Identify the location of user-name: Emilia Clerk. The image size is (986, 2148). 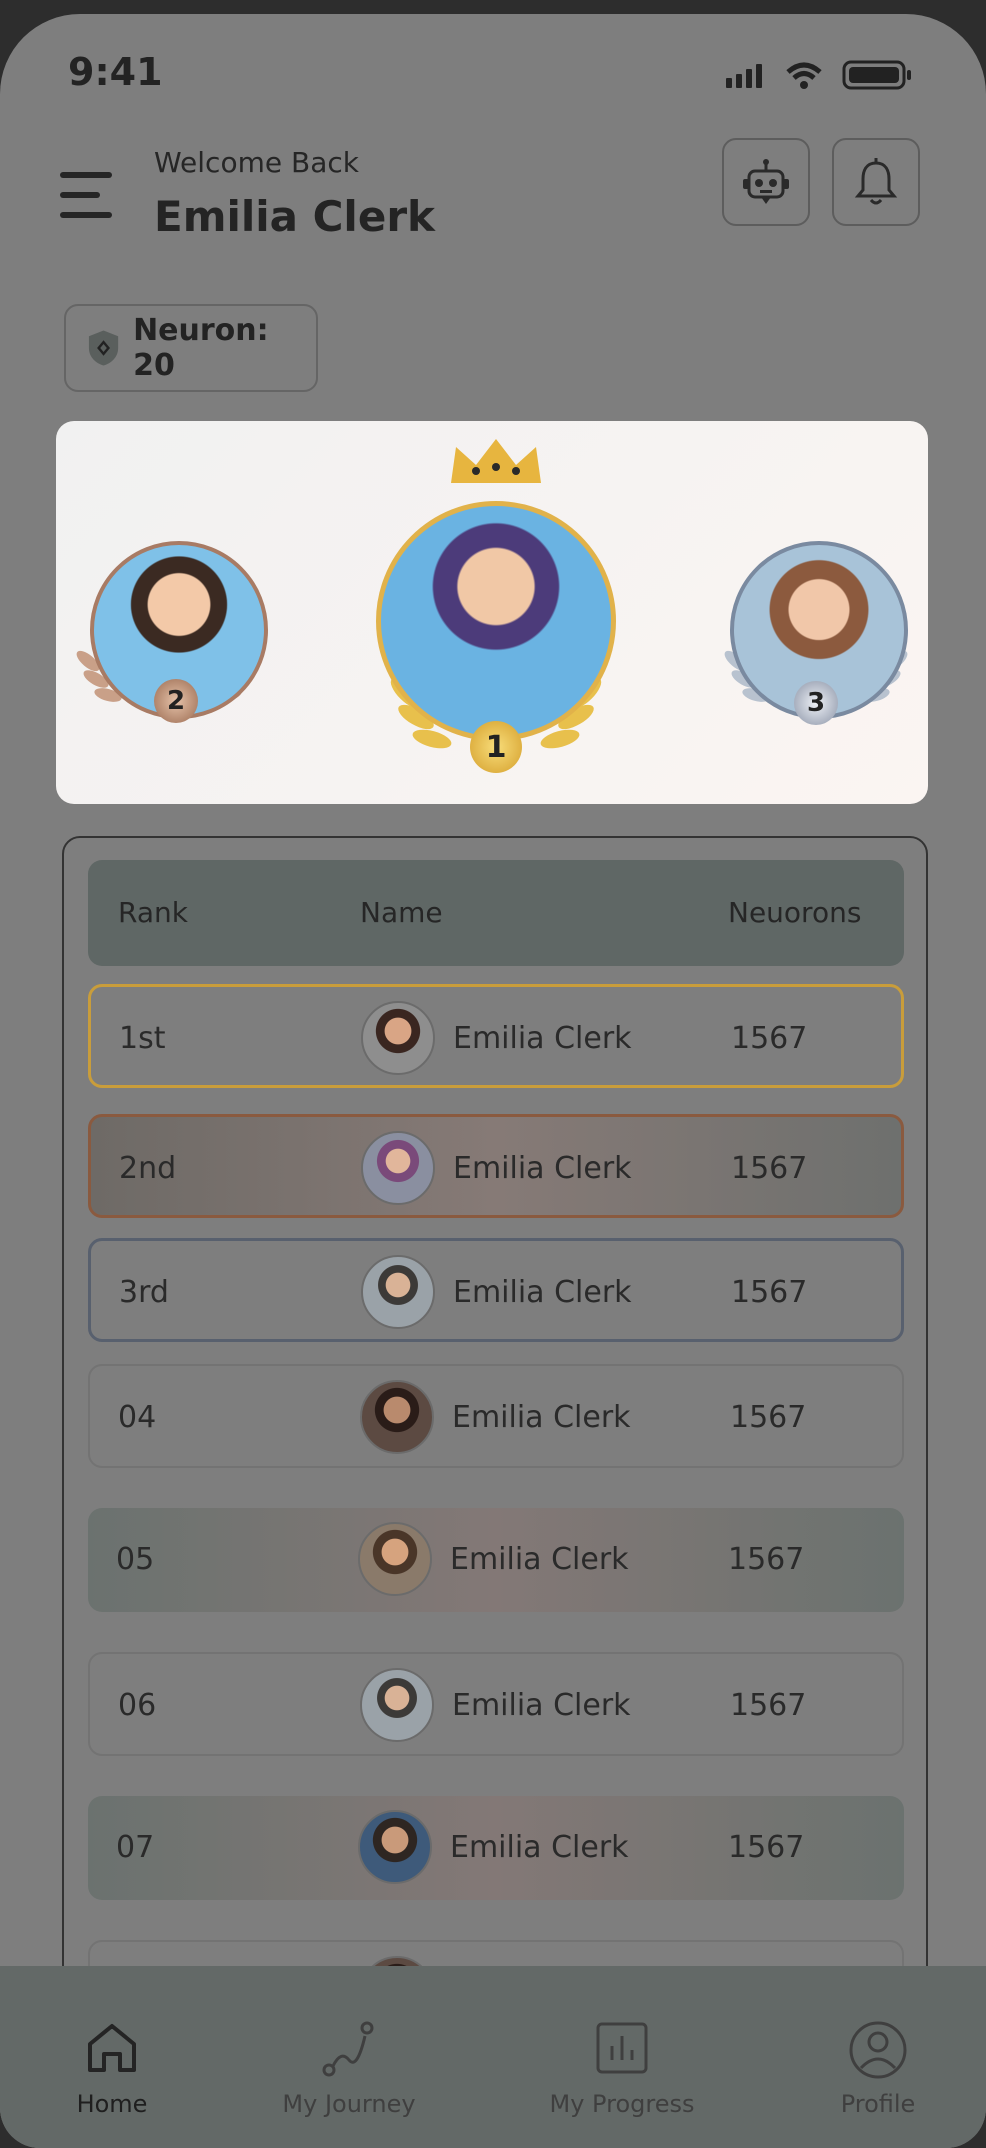
(294, 216).